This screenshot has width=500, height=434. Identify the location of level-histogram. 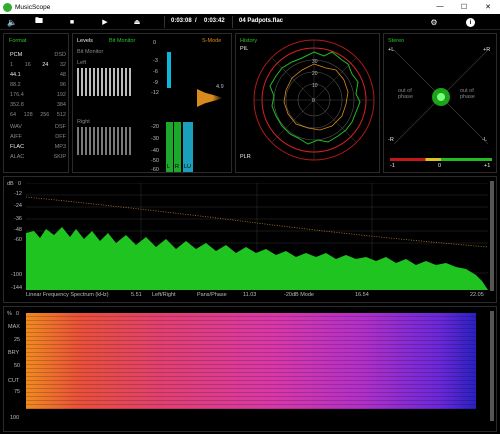
(210, 98).